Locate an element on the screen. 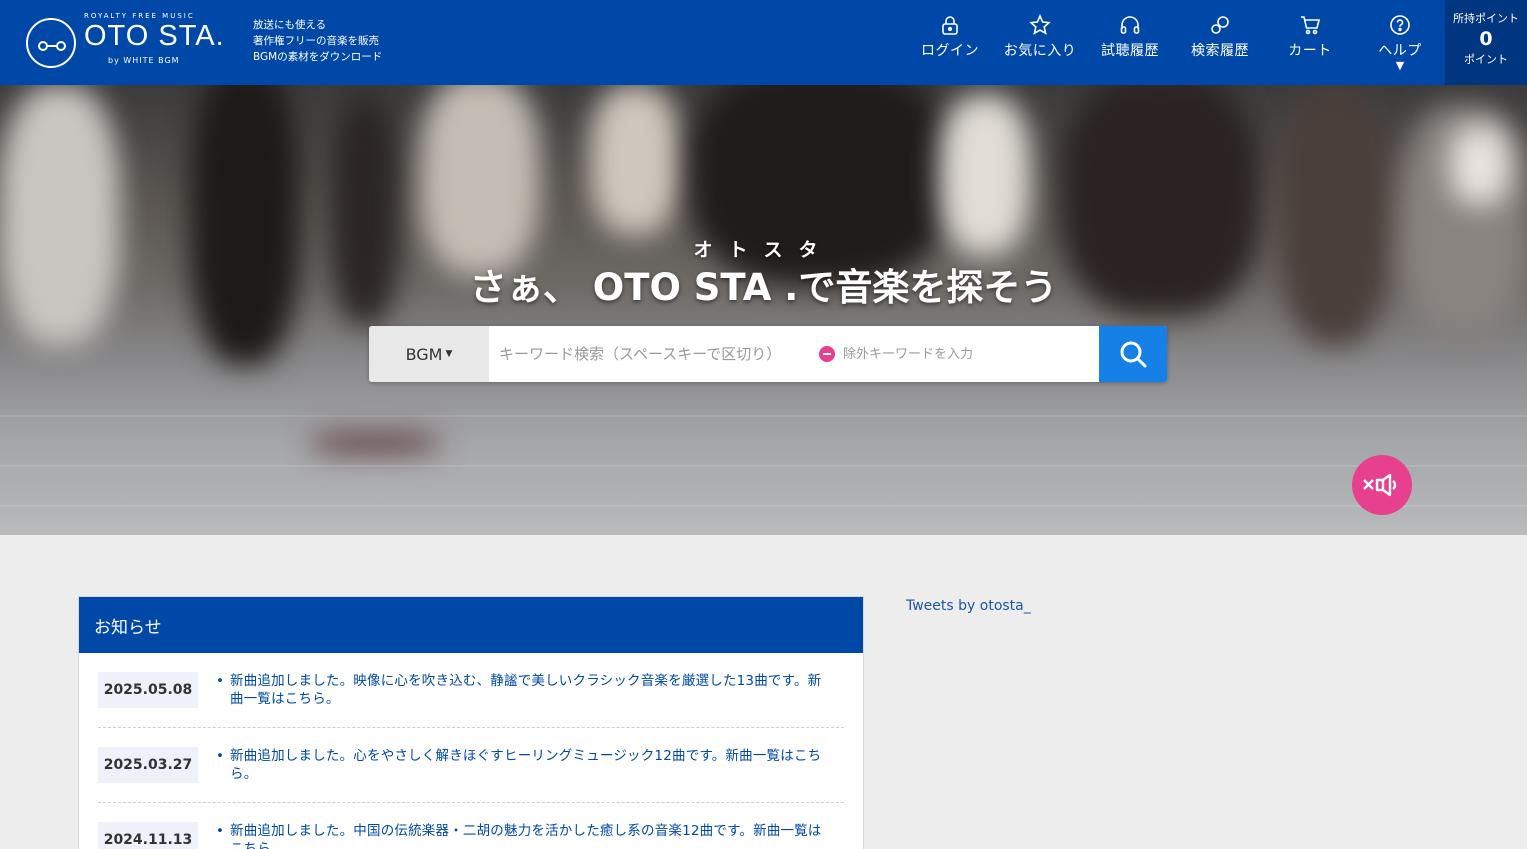 The height and width of the screenshot is (849, 1527). search-category-dropdown: BGM ▼ is located at coordinates (429, 354).